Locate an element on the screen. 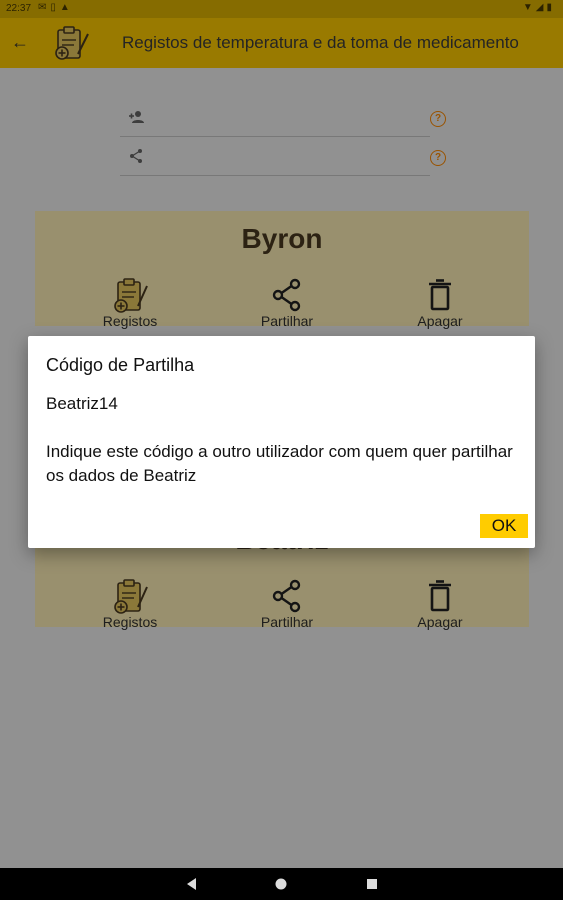 The width and height of the screenshot is (563, 900). ok-button: OK is located at coordinates (504, 526).